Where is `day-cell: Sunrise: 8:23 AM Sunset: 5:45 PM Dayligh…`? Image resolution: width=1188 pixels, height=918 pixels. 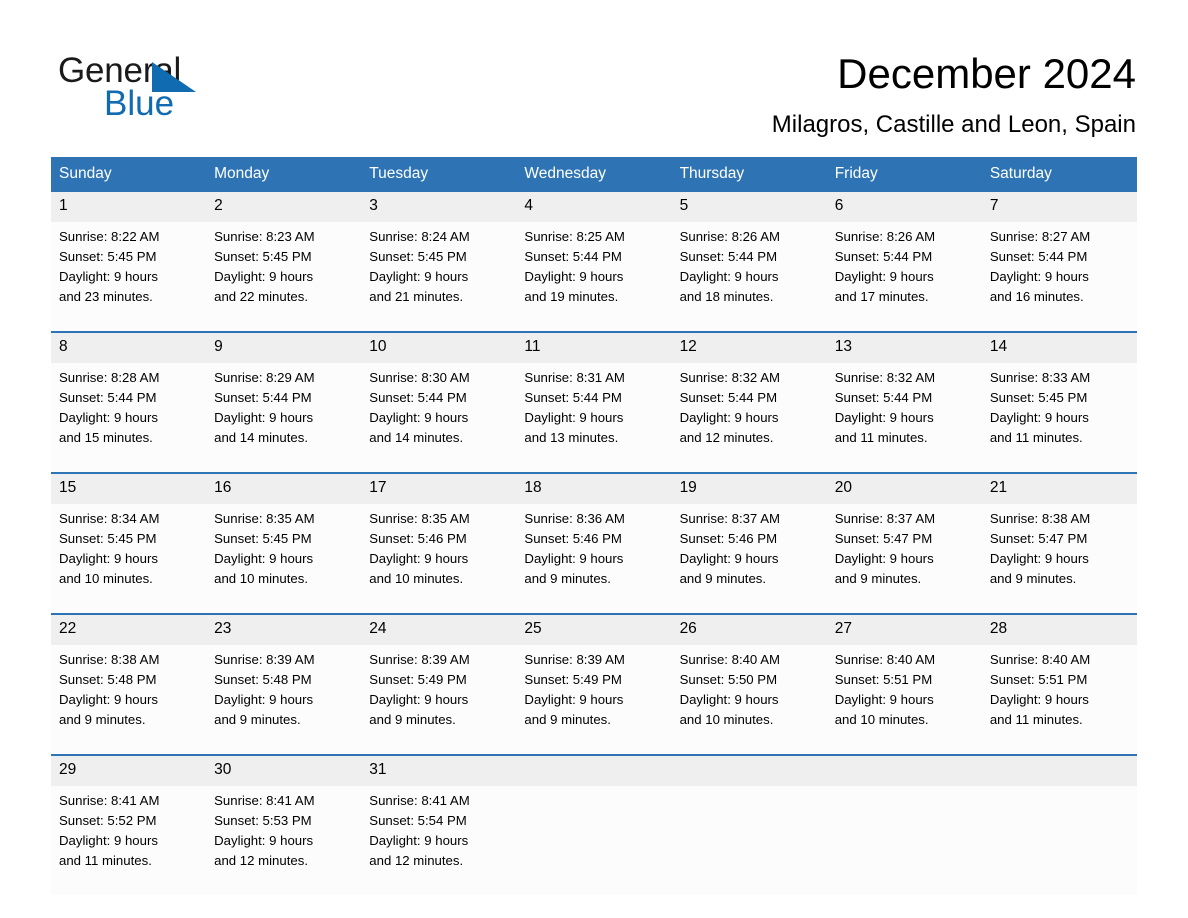
day-cell: Sunrise: 8:23 AM Sunset: 5:45 PM Dayligh… is located at coordinates (284, 277).